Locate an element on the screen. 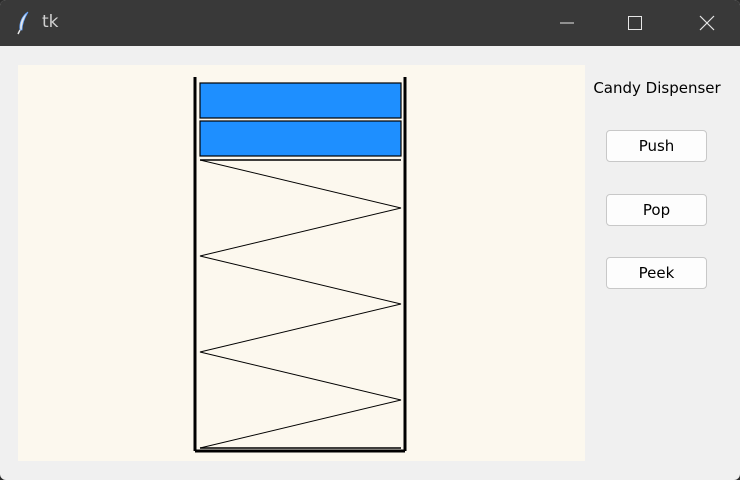  minimize-icon is located at coordinates (567, 23).